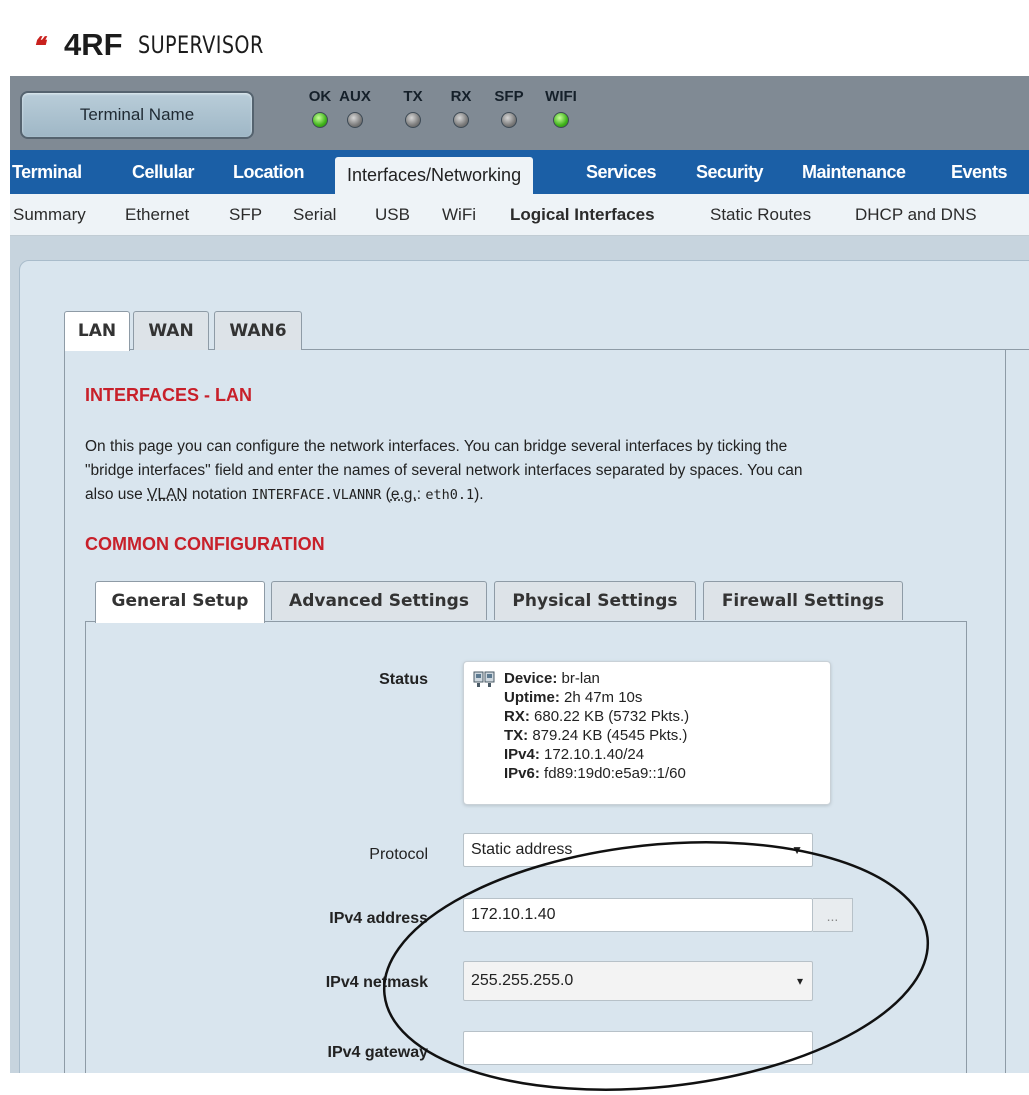  What do you see at coordinates (47, 172) in the screenshot?
I see `nav-terminal: Terminal` at bounding box center [47, 172].